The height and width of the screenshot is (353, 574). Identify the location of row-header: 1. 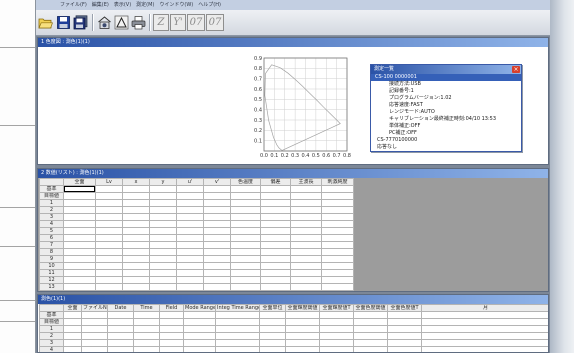
(51, 329).